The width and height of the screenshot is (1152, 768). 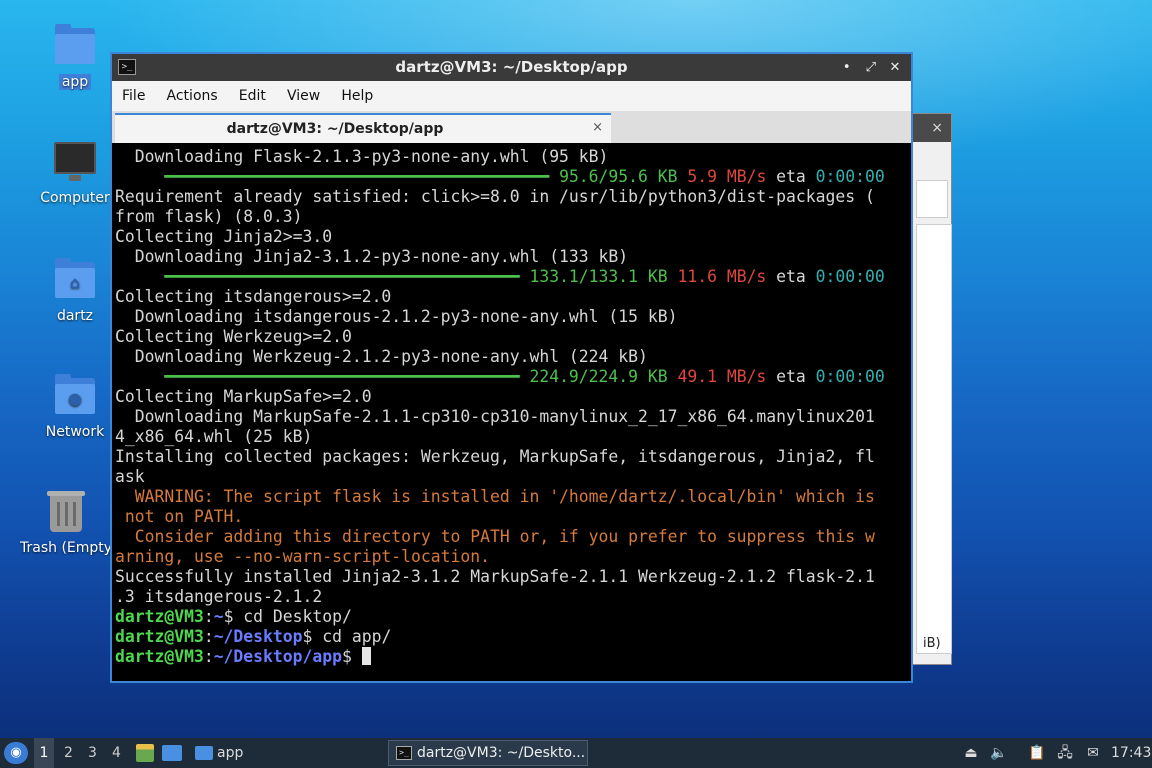 What do you see at coordinates (332, 176) in the screenshot?
I see `progress-bar: ━━━━━━━━━━━━━━━━━━━━━━━━━━━━━━━━━━━━━━━` at bounding box center [332, 176].